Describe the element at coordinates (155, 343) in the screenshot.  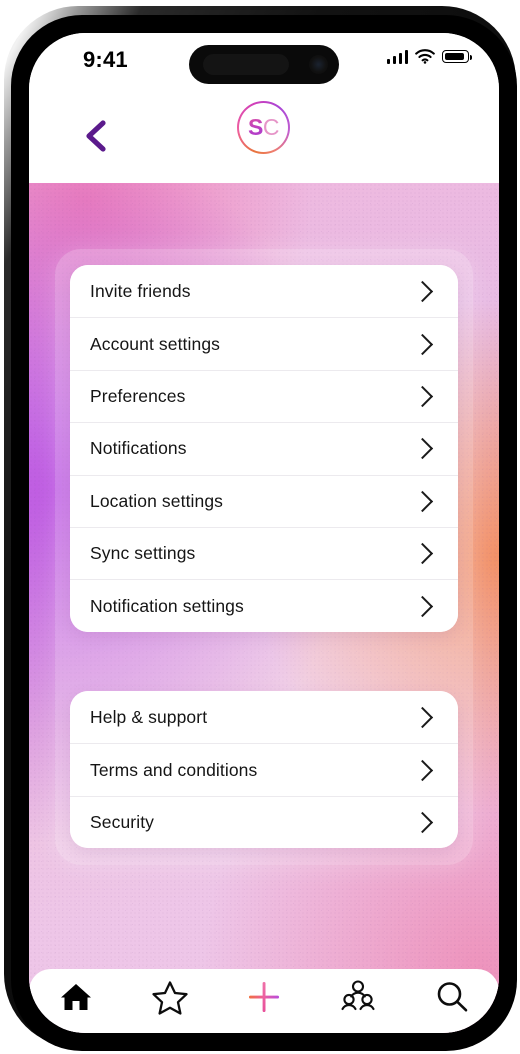
I see `menu-item-label: Account settings` at that location.